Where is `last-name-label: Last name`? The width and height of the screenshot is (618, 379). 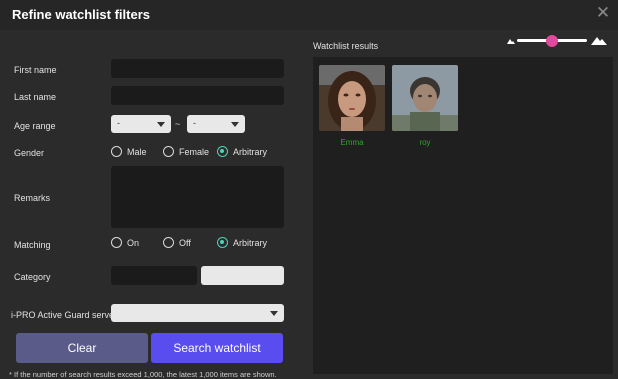 last-name-label: Last name is located at coordinates (35, 97).